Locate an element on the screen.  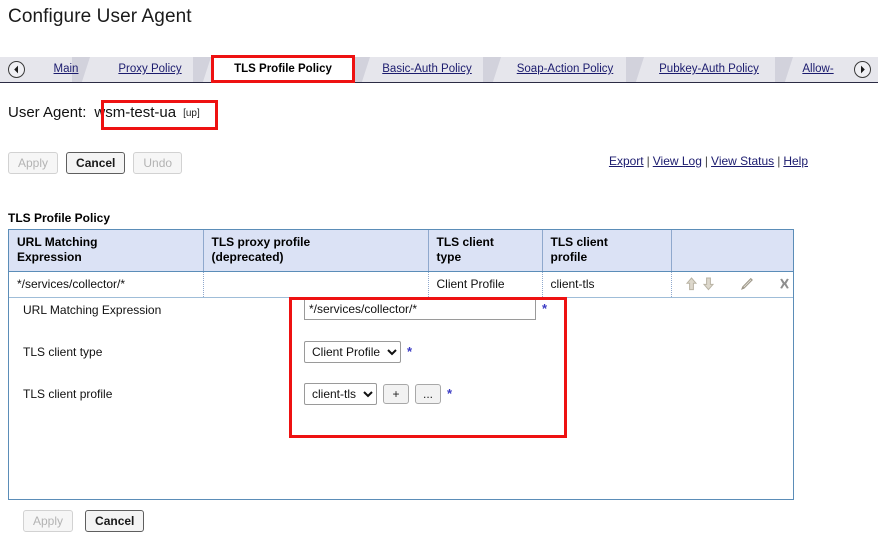
cancel-button: Cancel is located at coordinates (96, 163).